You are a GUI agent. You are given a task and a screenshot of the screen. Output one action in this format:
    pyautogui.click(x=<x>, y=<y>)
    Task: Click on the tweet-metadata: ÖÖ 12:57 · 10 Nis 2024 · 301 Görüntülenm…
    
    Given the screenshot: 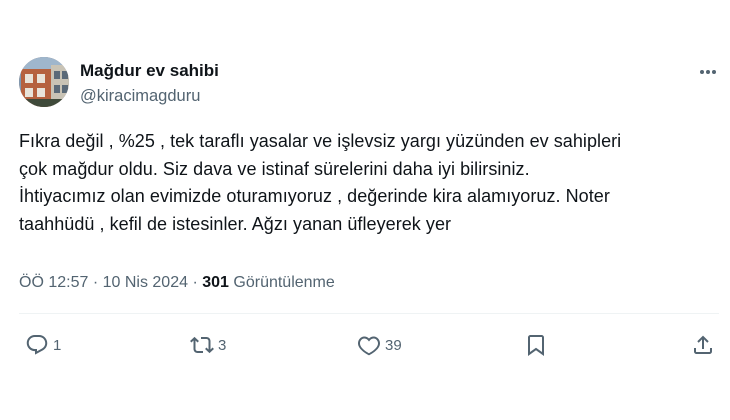 What is the action you would take?
    pyautogui.click(x=177, y=283)
    